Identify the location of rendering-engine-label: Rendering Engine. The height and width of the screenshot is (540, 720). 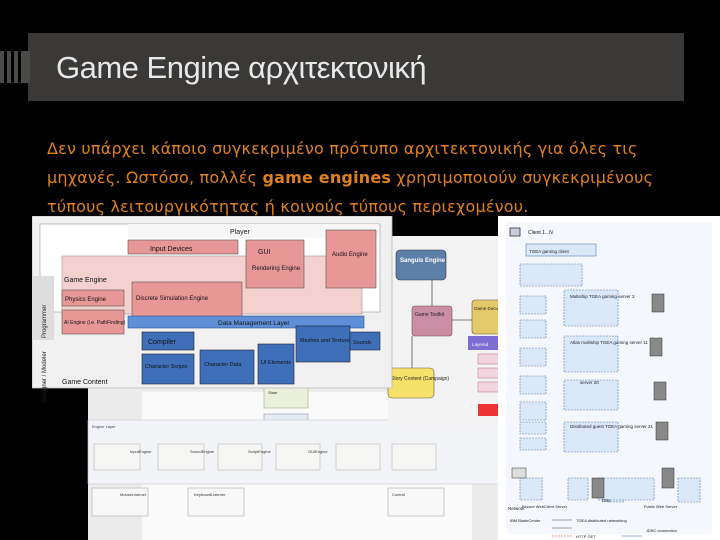
(276, 269).